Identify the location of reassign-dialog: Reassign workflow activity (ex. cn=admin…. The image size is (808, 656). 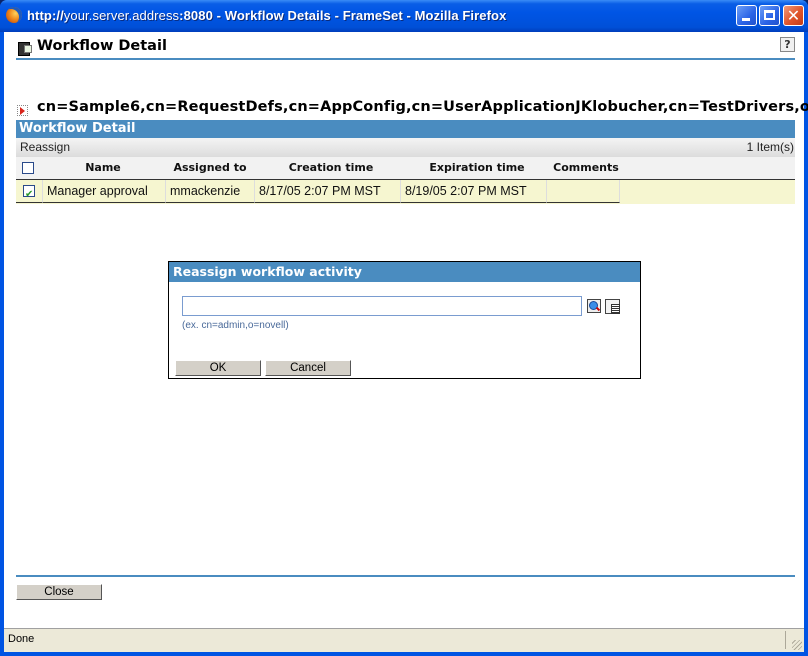
(404, 320).